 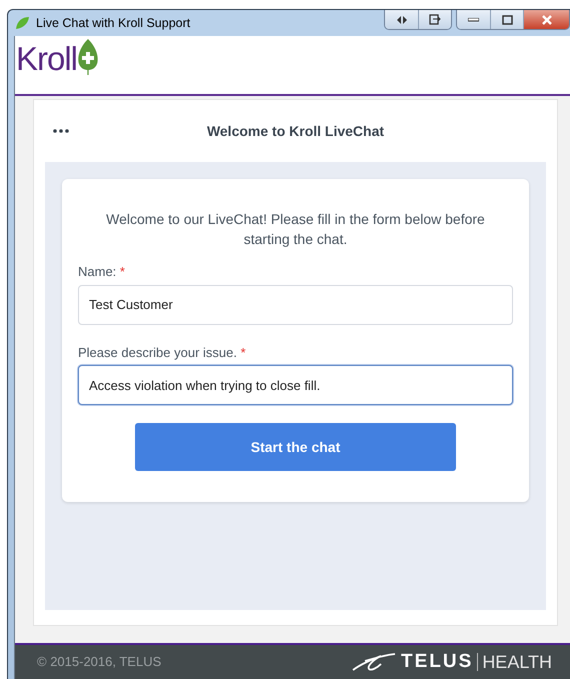 I want to click on code-view-button, so click(x=401, y=19).